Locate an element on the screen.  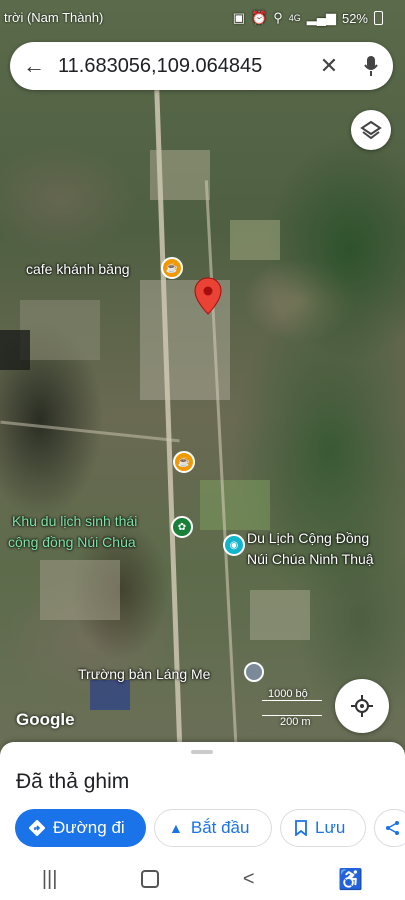
layers-button is located at coordinates (371, 130).